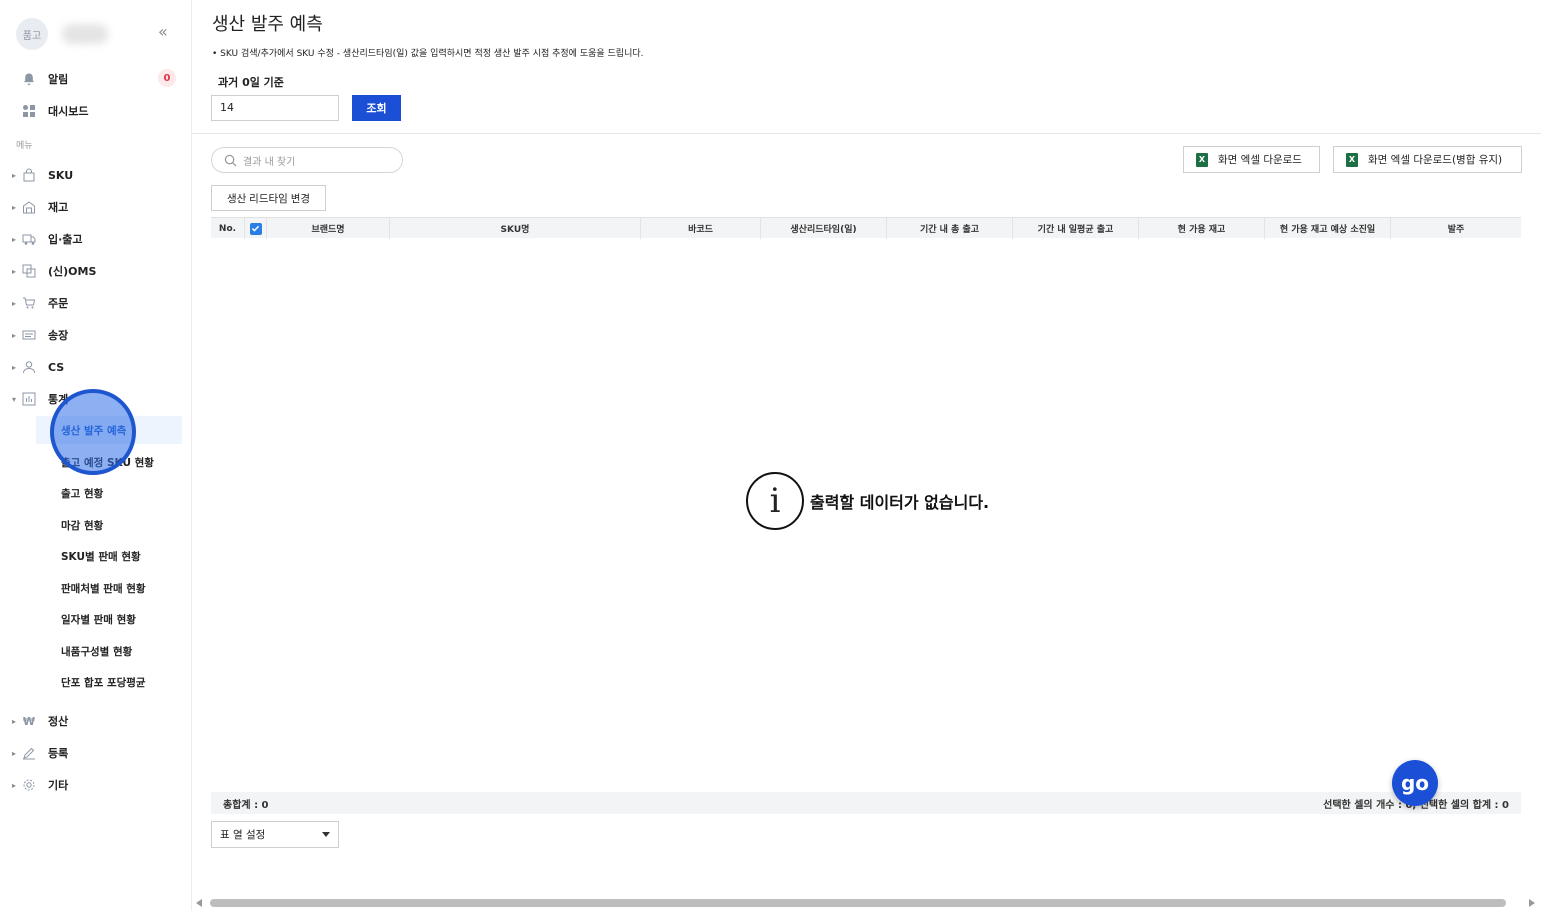 The height and width of the screenshot is (911, 1541). I want to click on invoice-icon, so click(29, 335).